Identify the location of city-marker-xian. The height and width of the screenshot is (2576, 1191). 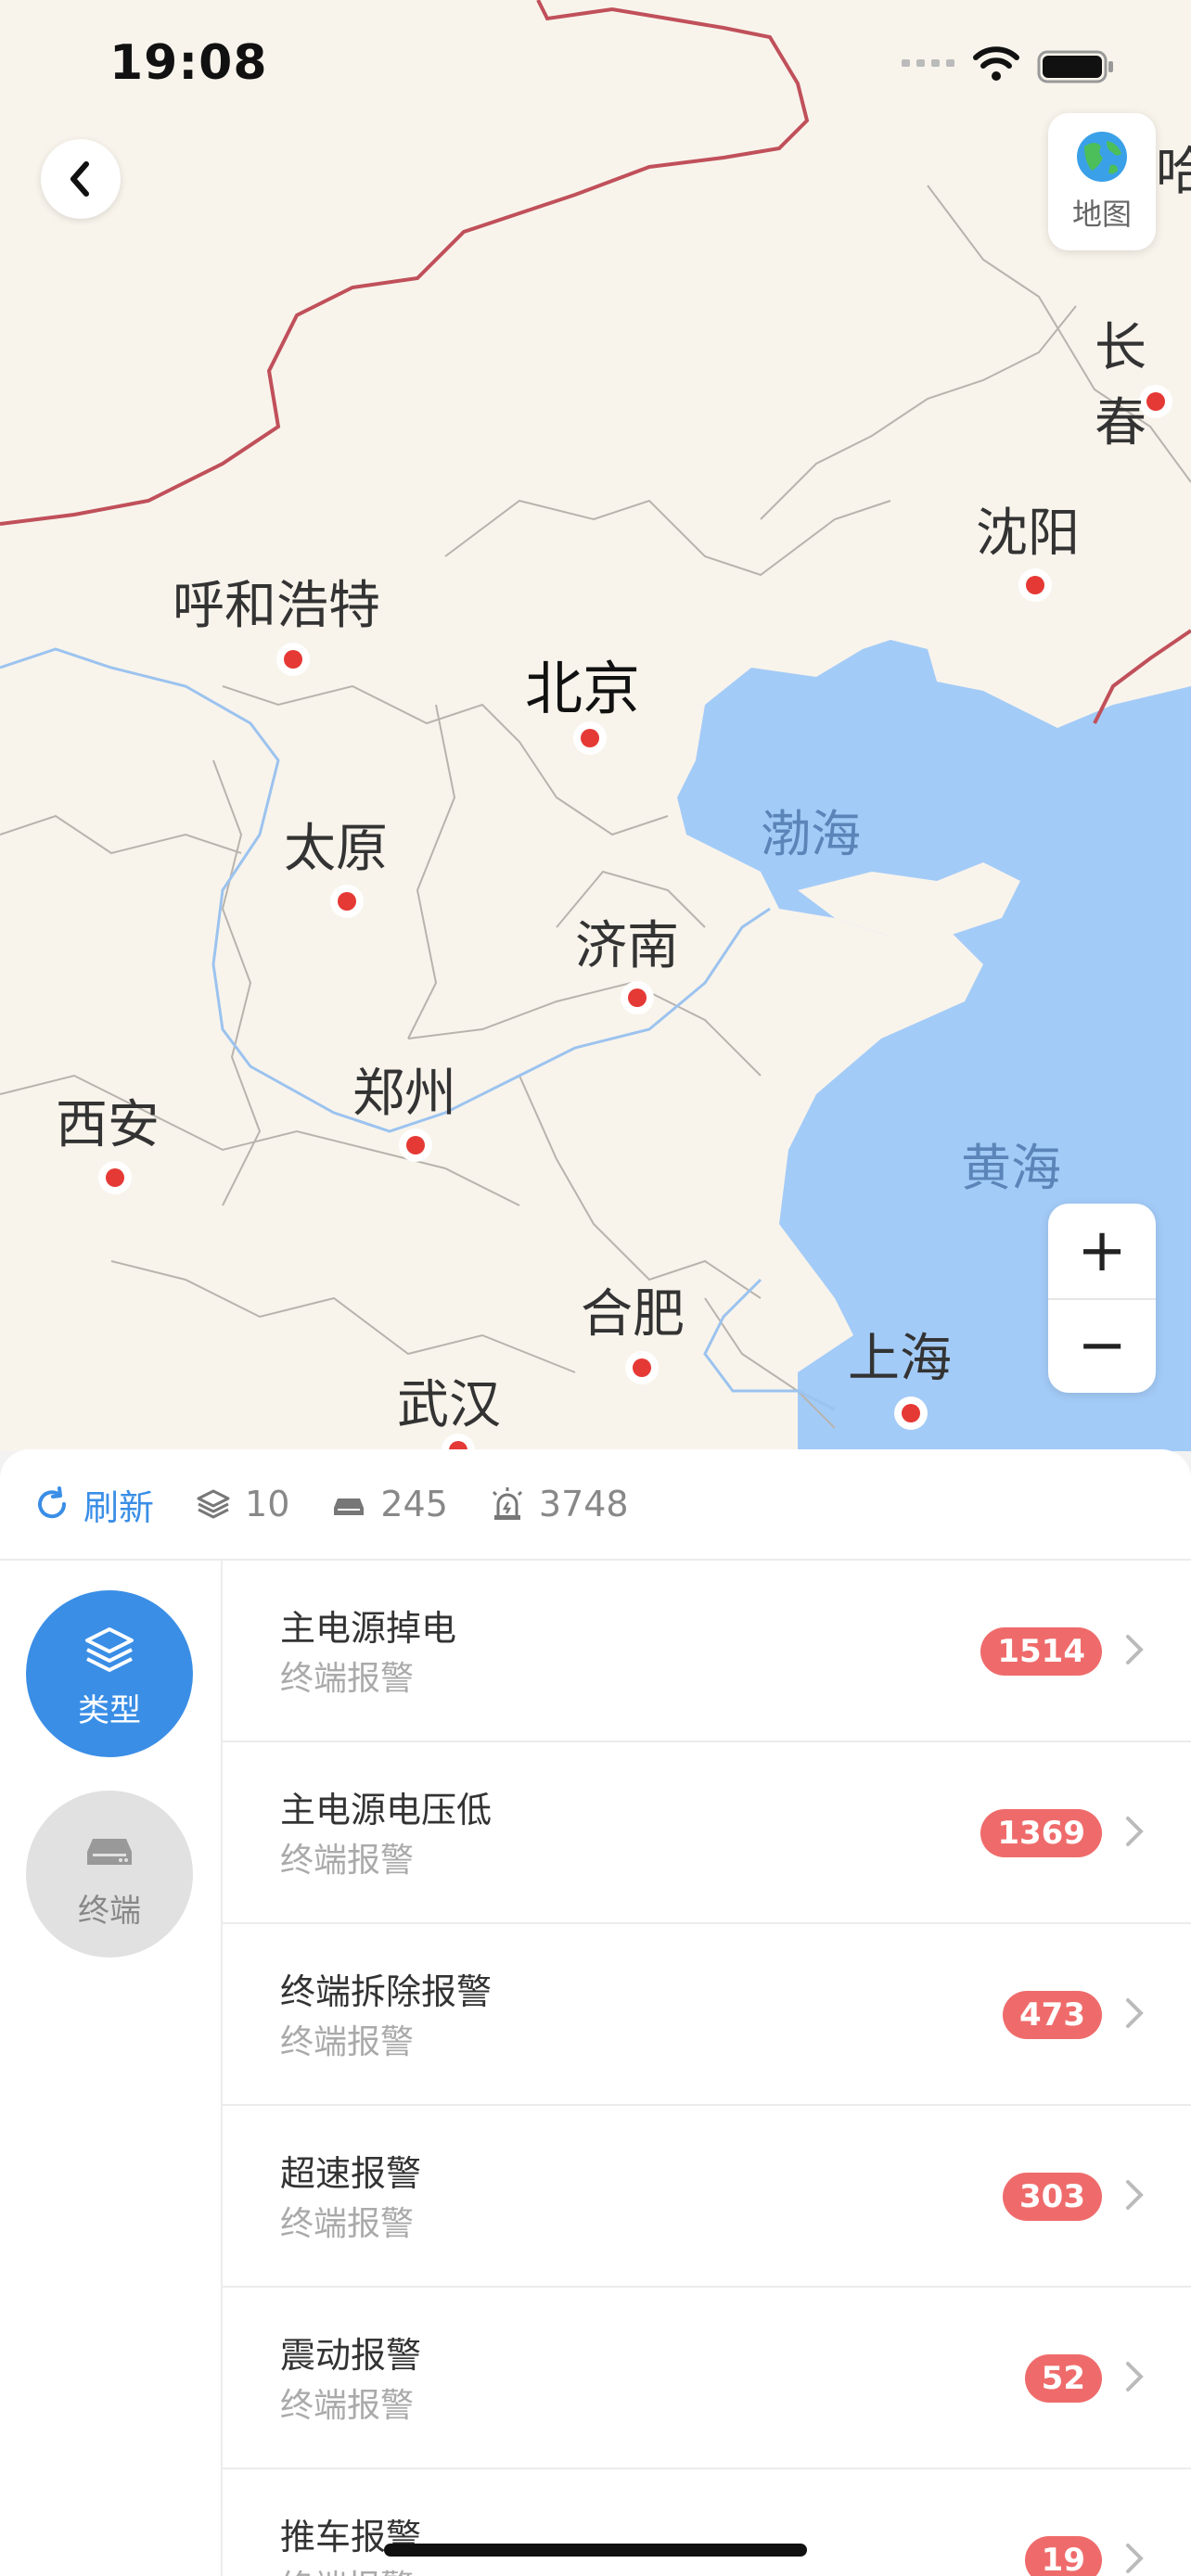
(115, 1177).